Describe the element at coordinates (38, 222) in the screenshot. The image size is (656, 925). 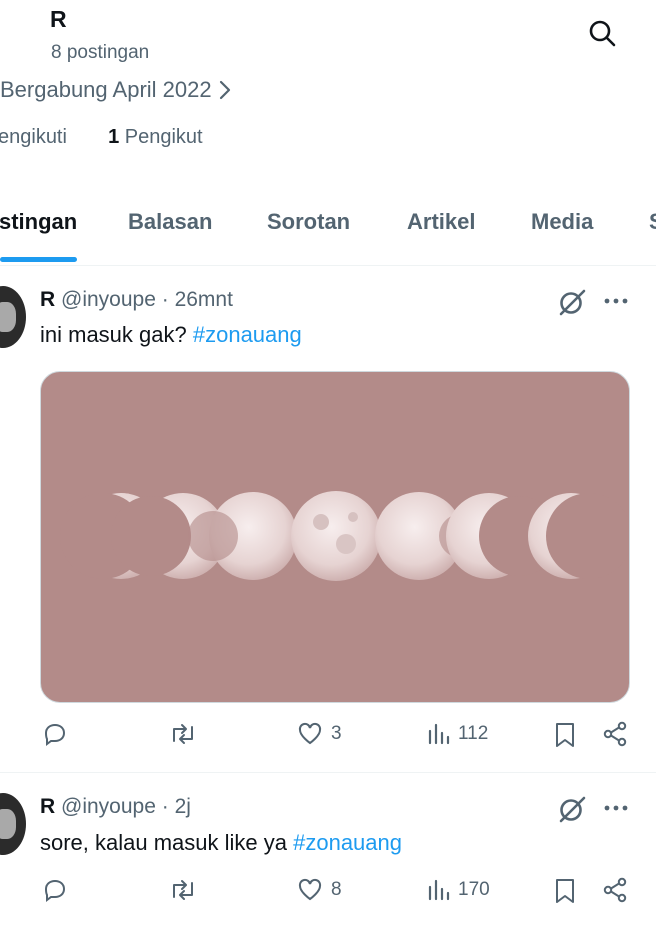
I see `tab-postingan: stingan` at that location.